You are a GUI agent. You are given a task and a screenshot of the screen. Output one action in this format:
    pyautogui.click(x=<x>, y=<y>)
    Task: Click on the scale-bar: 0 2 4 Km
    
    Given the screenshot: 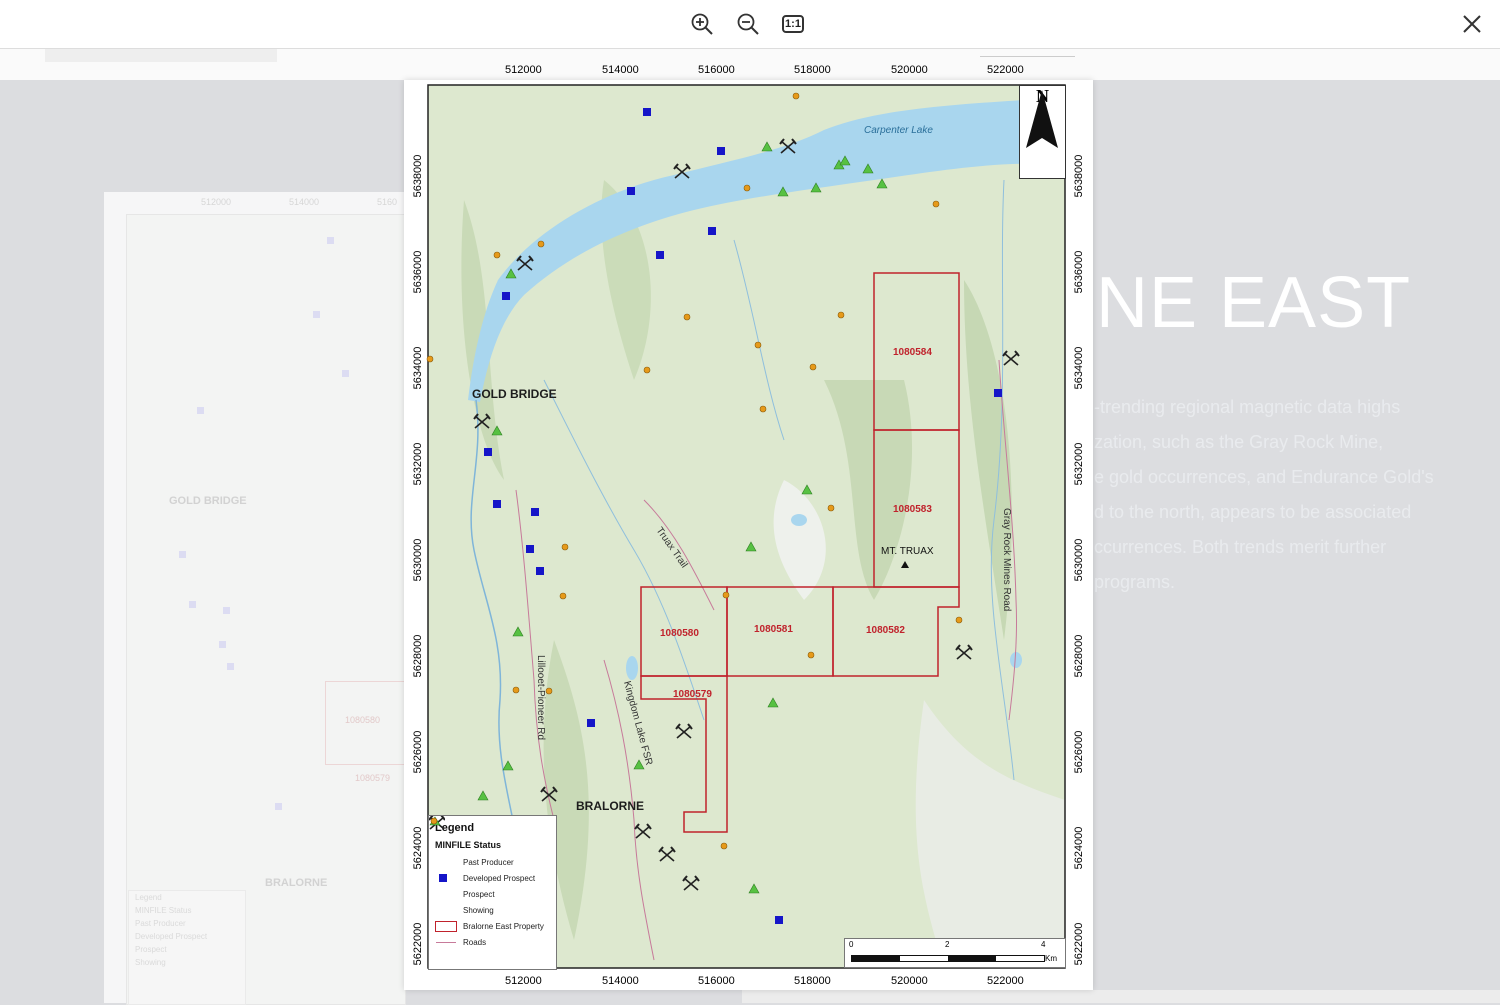 What is the action you would take?
    pyautogui.click(x=955, y=953)
    